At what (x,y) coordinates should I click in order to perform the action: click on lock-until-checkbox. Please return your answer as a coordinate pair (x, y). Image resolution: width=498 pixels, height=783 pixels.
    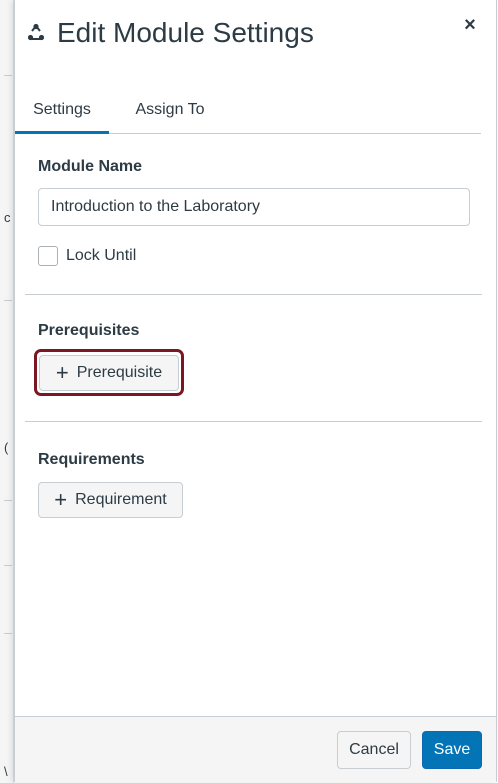
    Looking at the image, I should click on (48, 256).